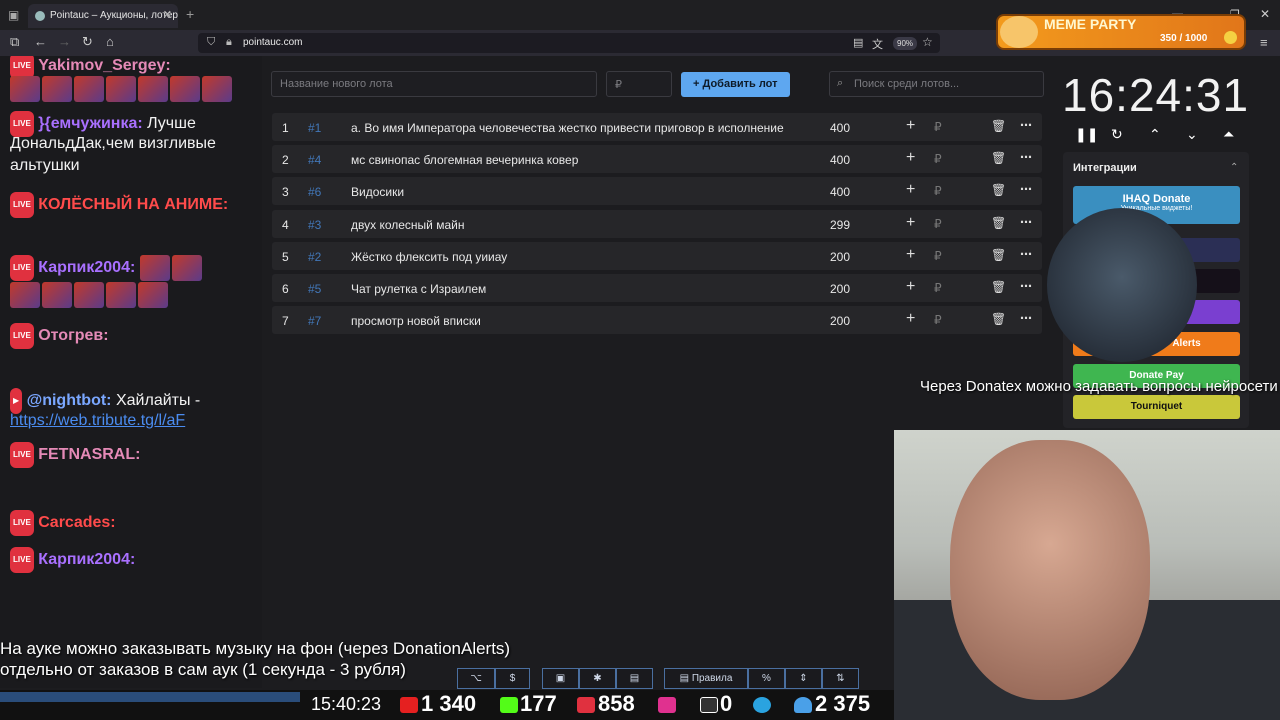 This screenshot has height=720, width=1280. Describe the element at coordinates (315, 289) in the screenshot. I see `lot-id: #5` at that location.